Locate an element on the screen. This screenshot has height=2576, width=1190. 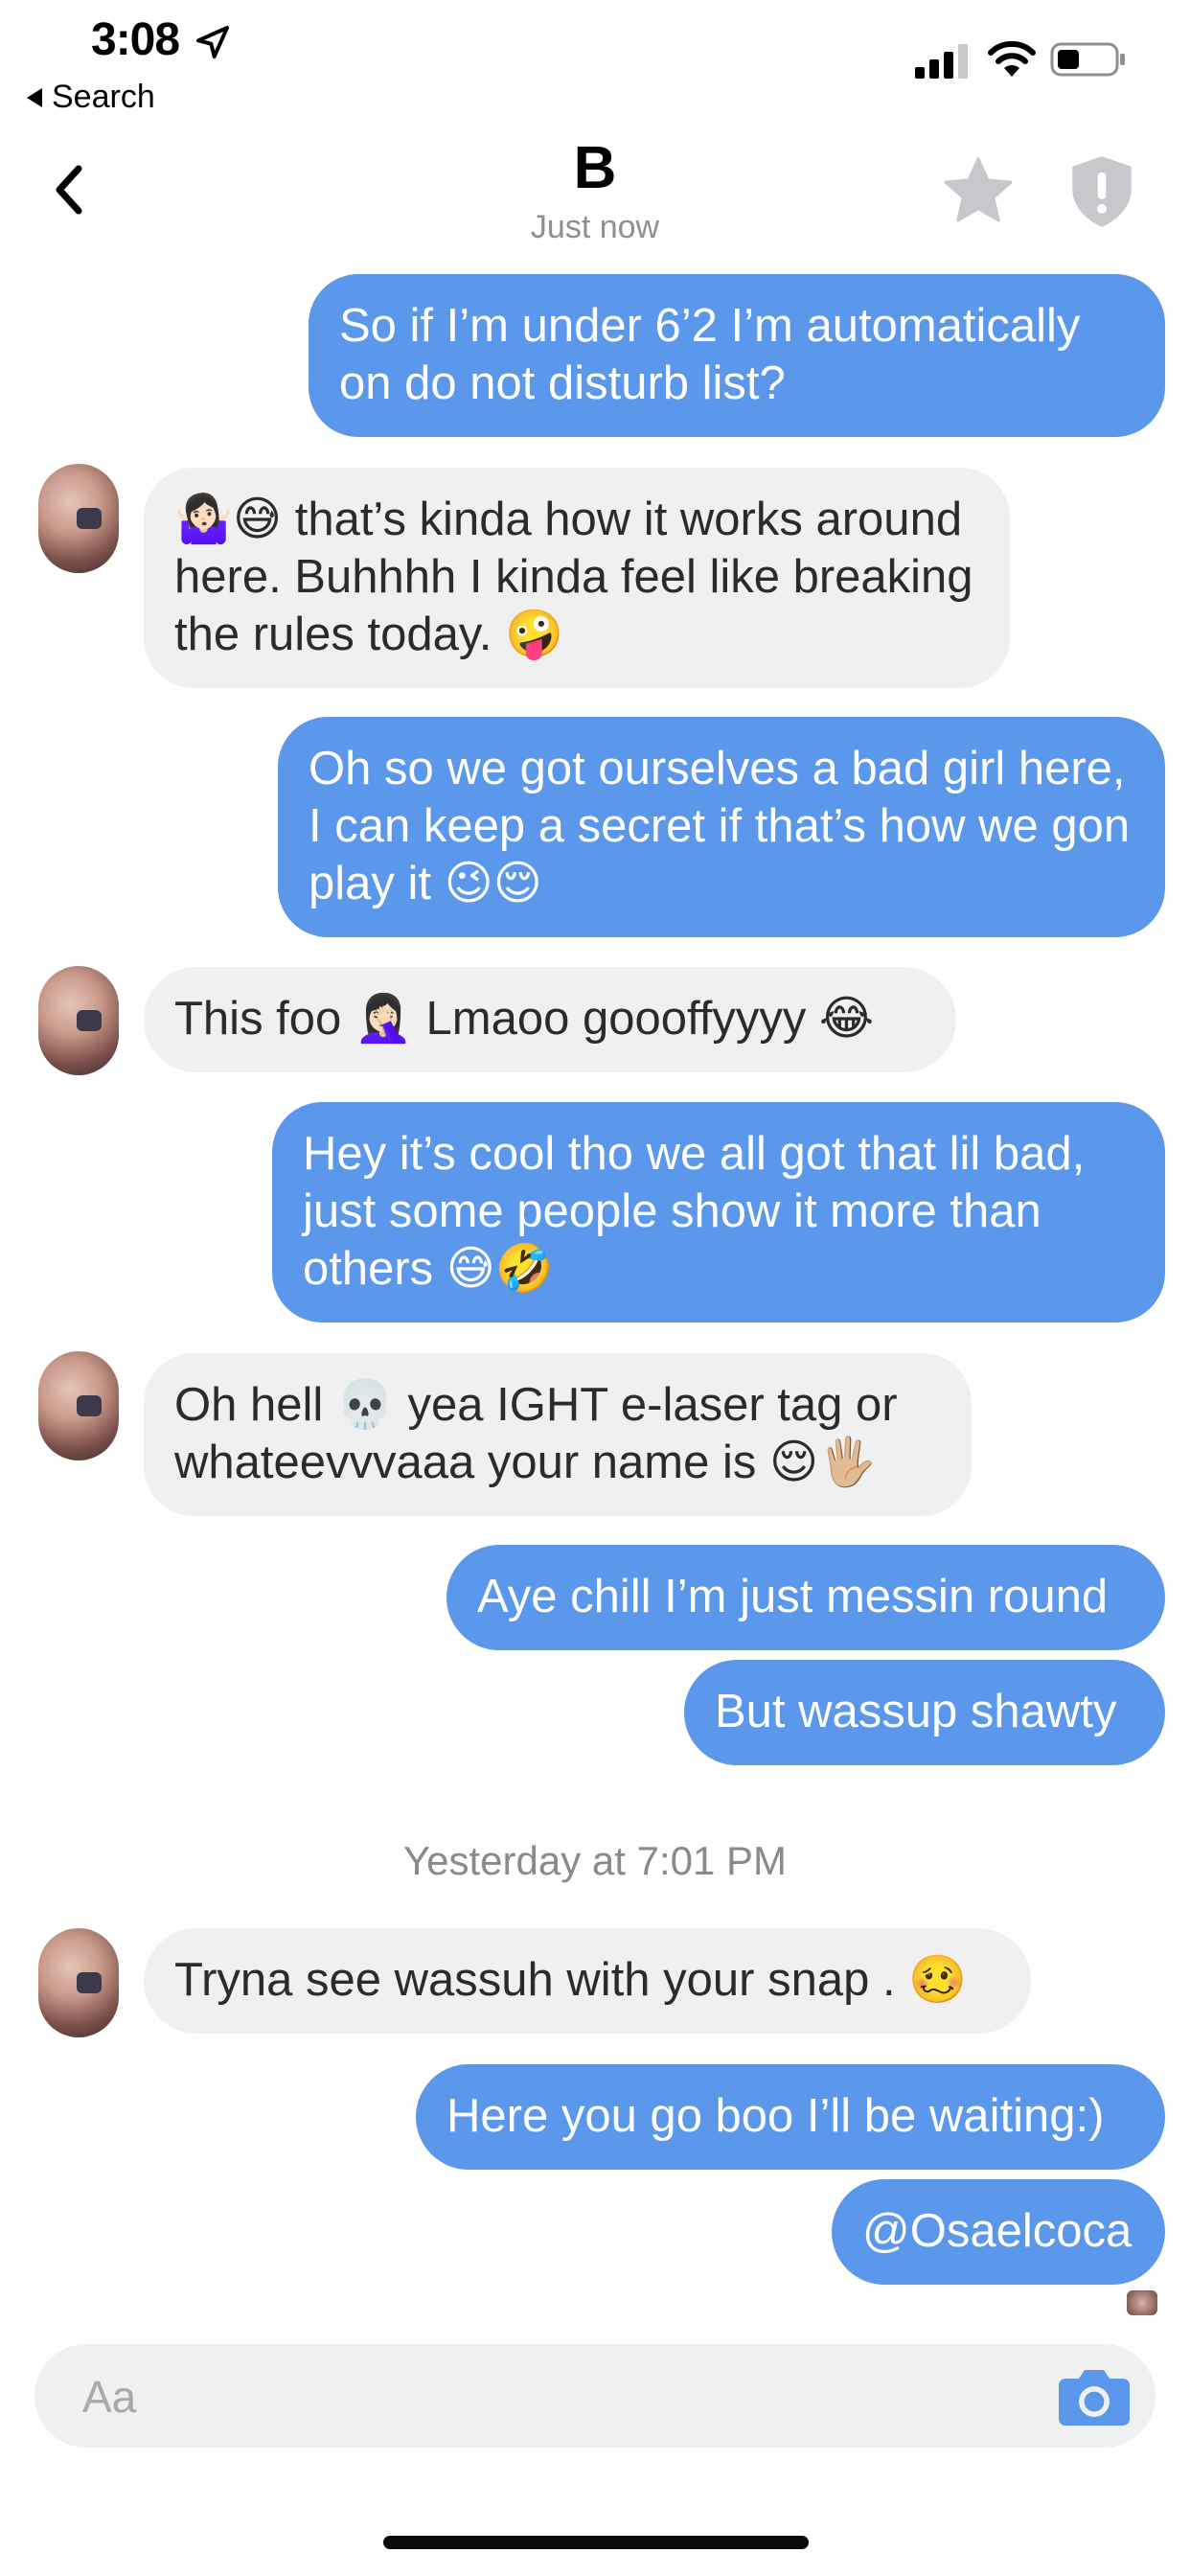
message-composer is located at coordinates (595, 2396).